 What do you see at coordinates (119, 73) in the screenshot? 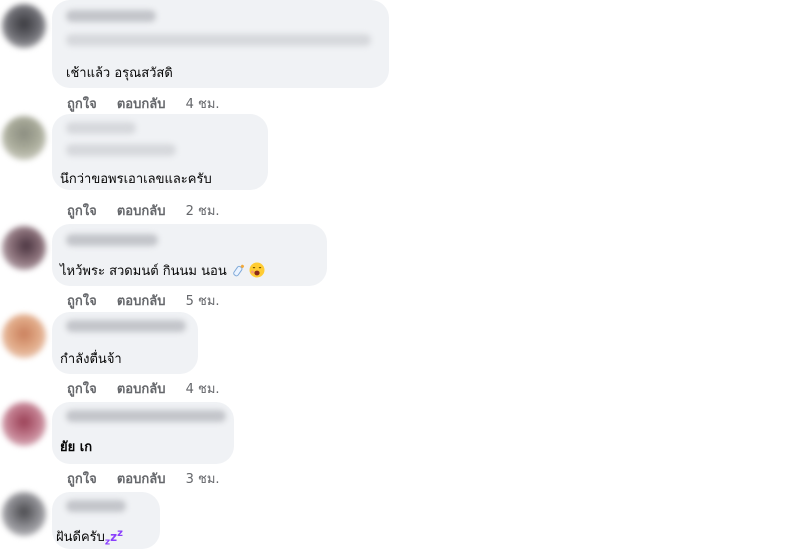
I see `comment-text: เช้าแล้ว อรุณสวัสดิ` at bounding box center [119, 73].